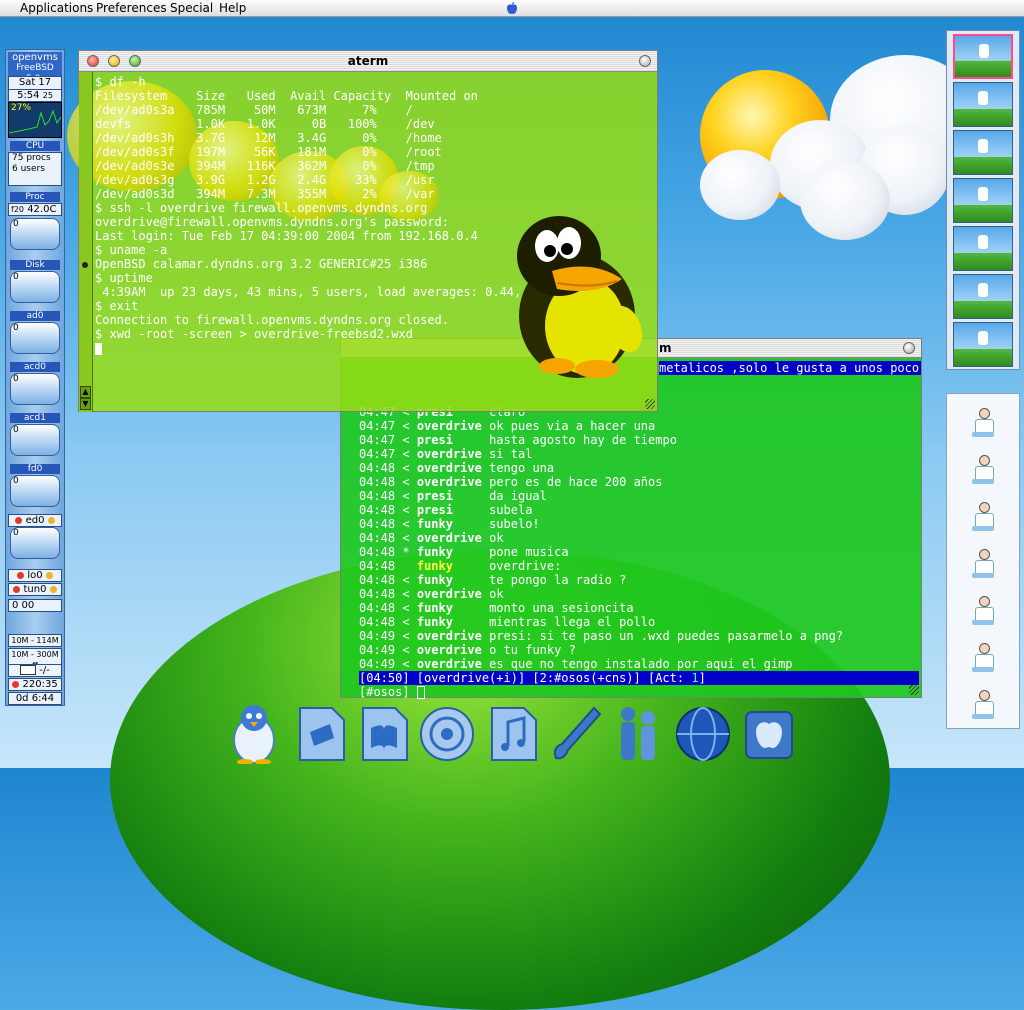 The width and height of the screenshot is (1024, 1010). I want to click on irc-input: [#osos], so click(392, 692).